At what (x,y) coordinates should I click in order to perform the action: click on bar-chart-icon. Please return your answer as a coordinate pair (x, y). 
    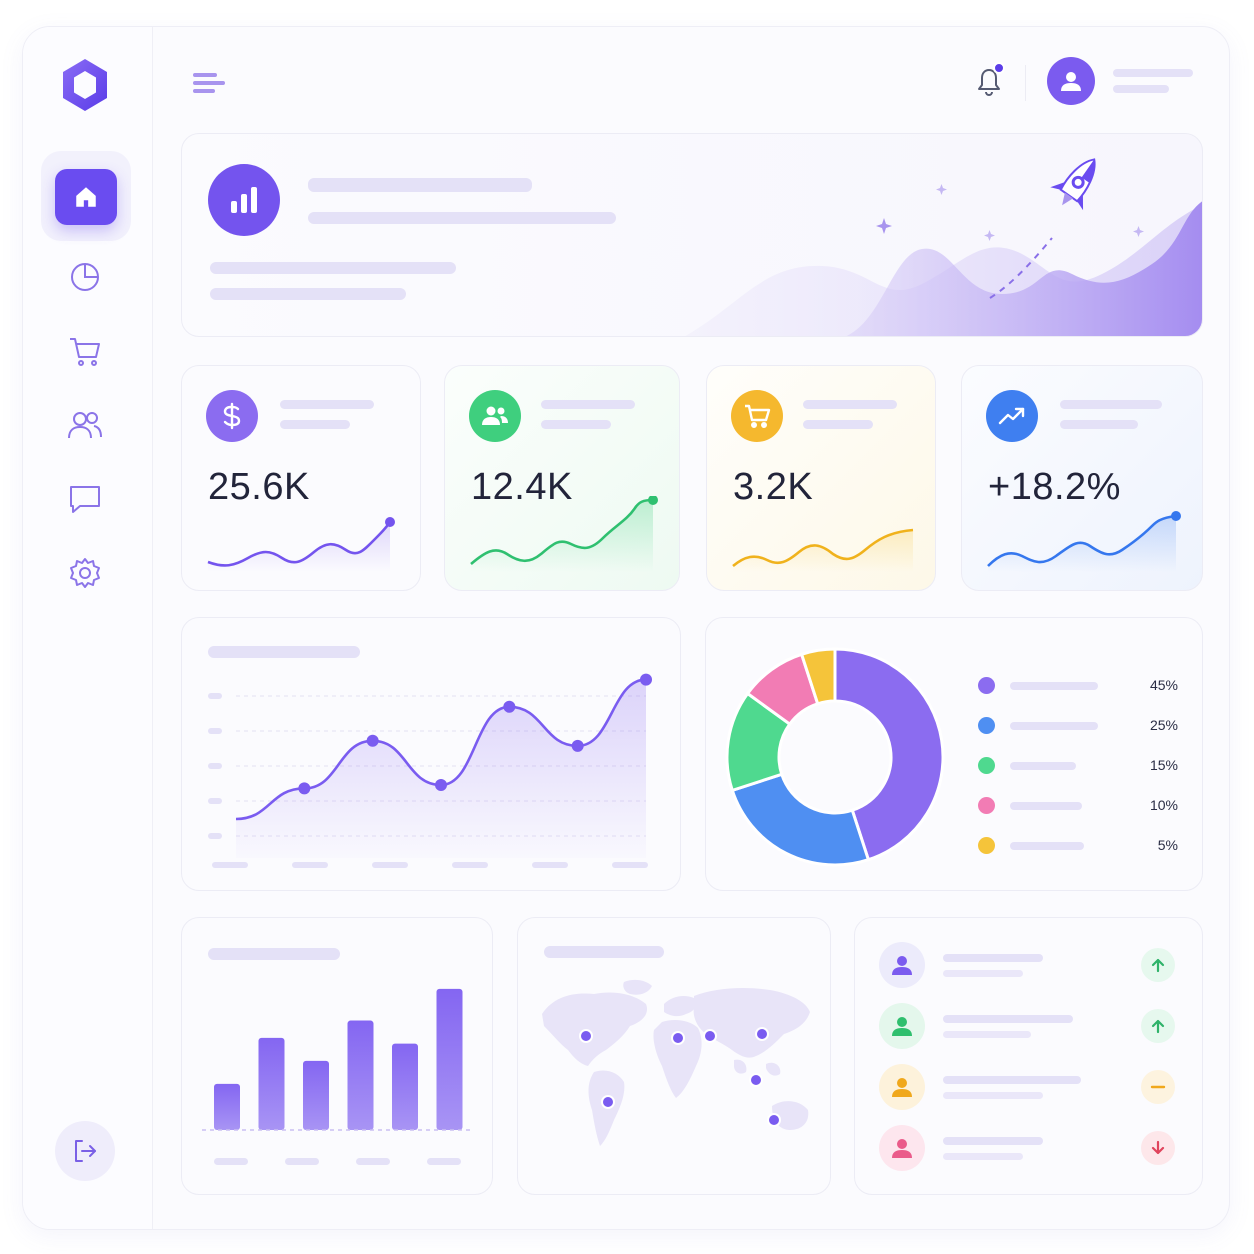
    Looking at the image, I should click on (244, 200).